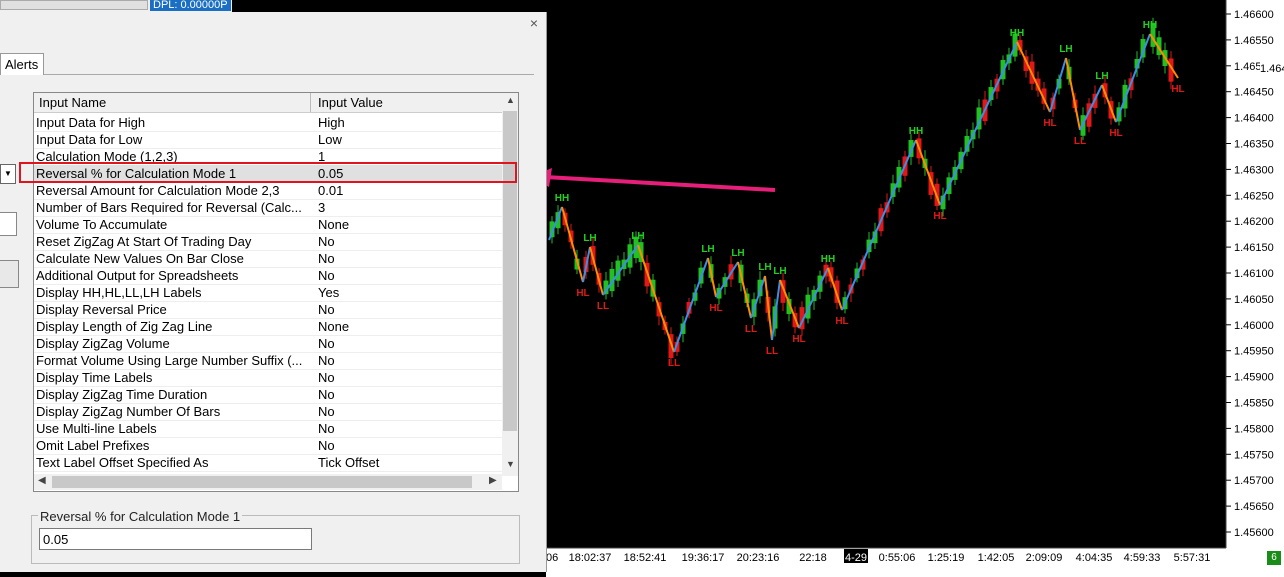  What do you see at coordinates (93, 445) in the screenshot?
I see `input-name-cell: Omit Label Prefixes` at bounding box center [93, 445].